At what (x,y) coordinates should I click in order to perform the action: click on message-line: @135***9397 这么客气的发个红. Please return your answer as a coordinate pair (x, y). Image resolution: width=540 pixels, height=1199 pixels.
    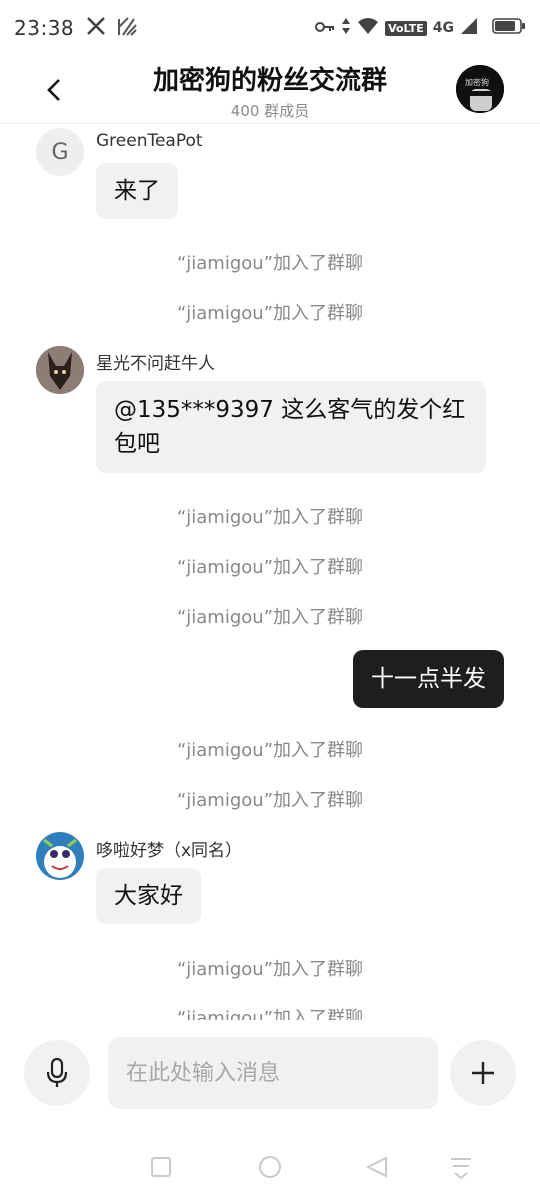
    Looking at the image, I should click on (290, 410).